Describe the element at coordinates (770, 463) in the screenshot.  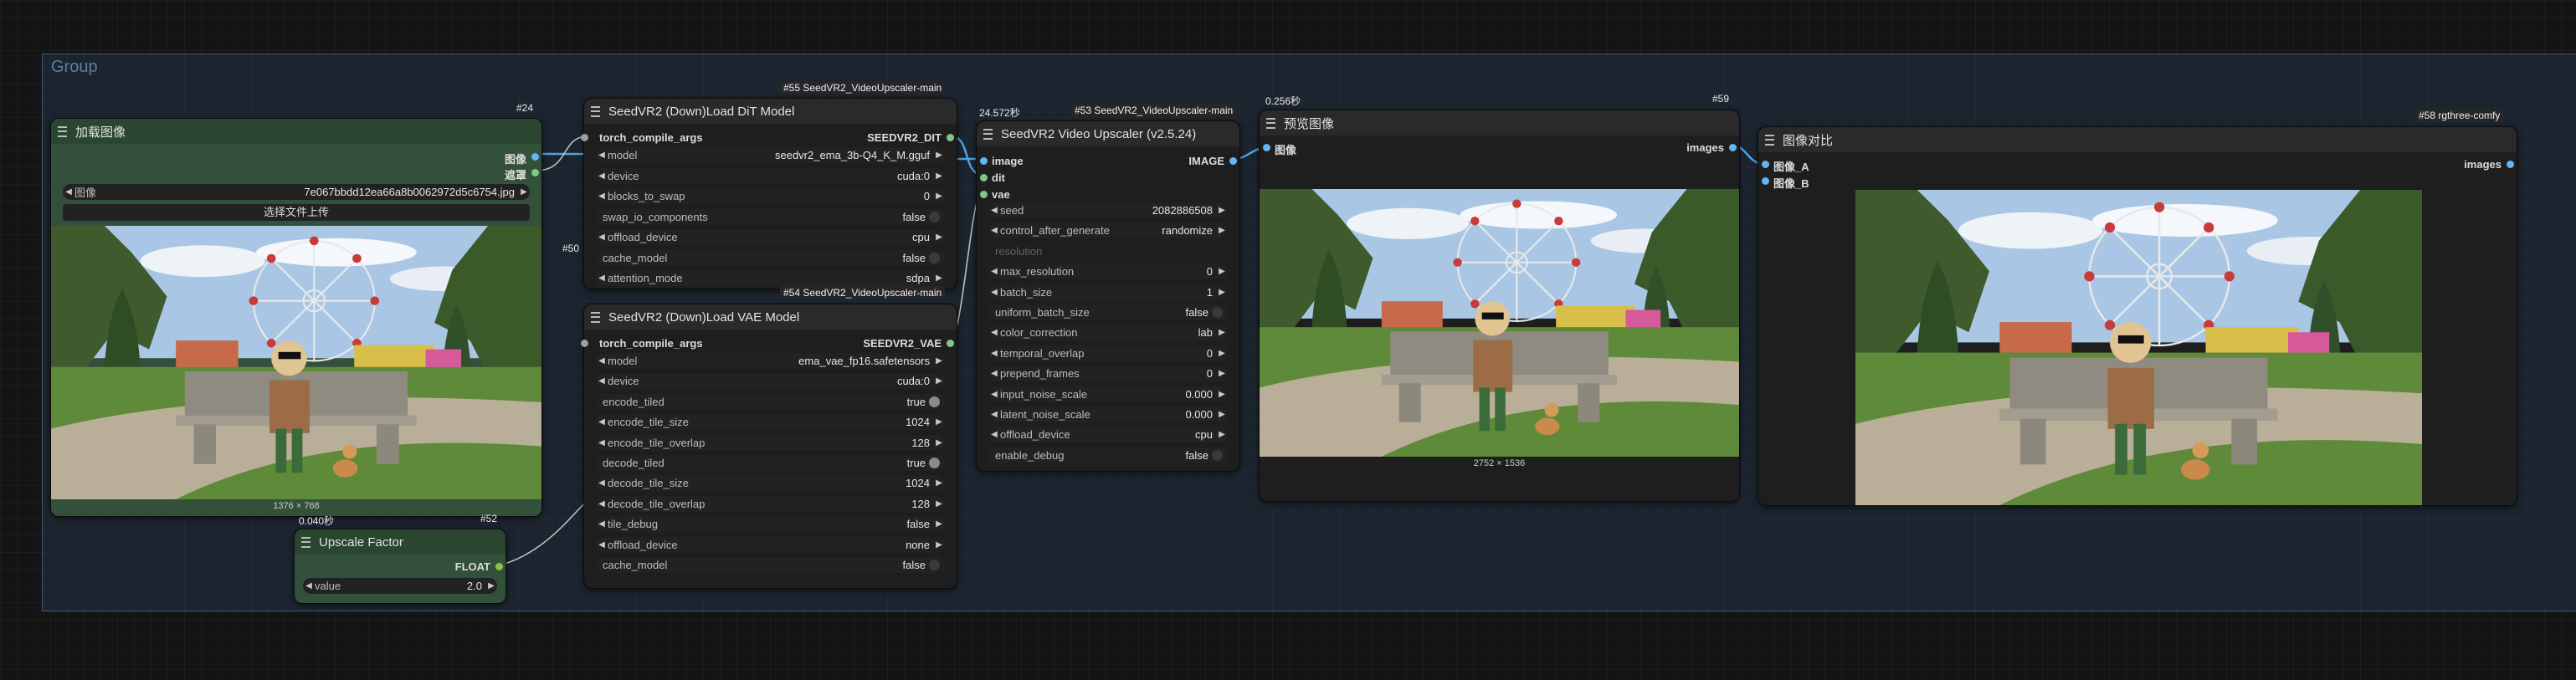
I see `widget-decode-tiled: decode_tiled true` at that location.